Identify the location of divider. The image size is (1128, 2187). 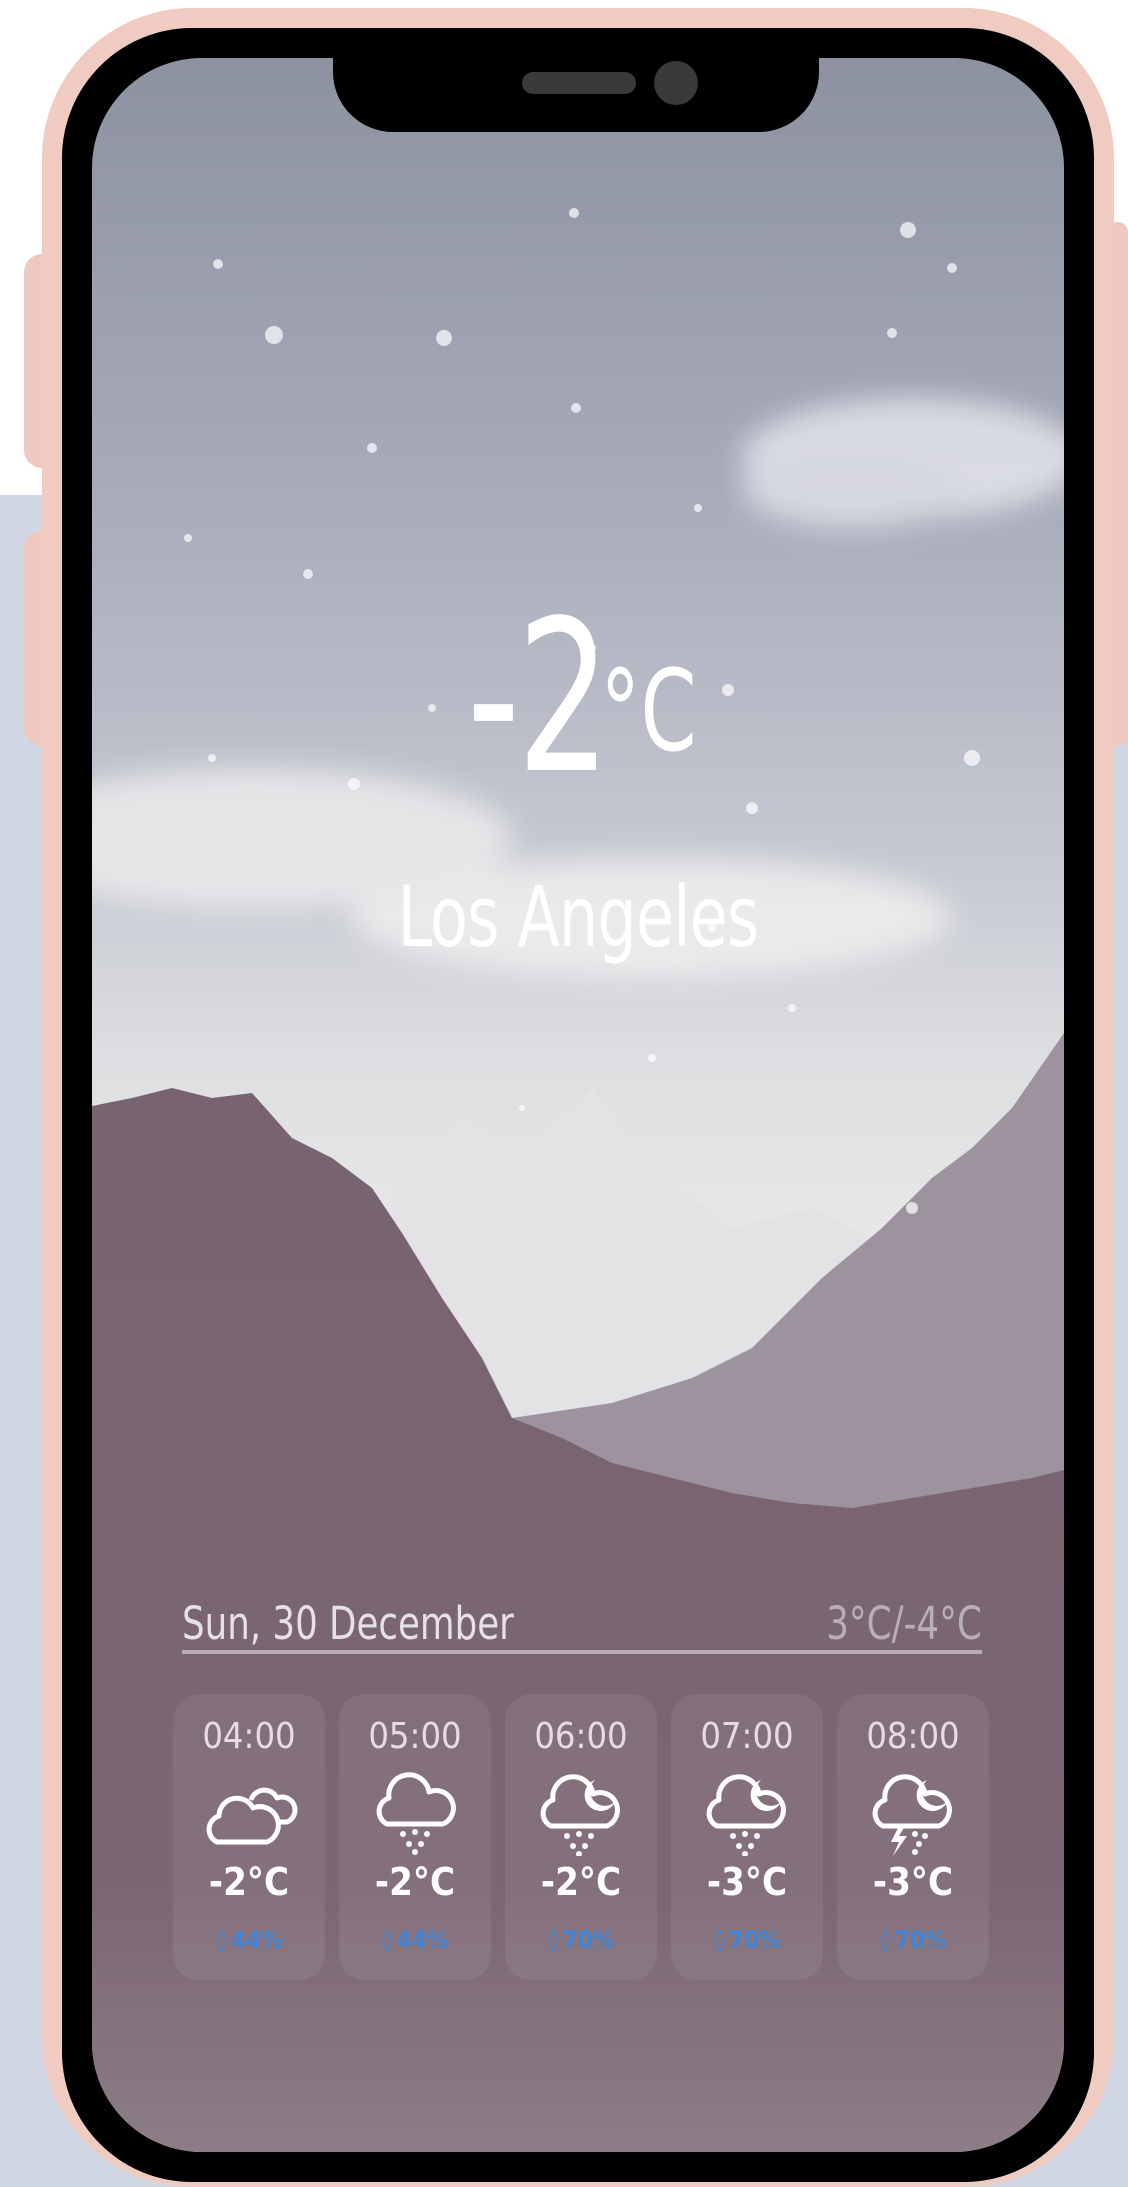
(582, 1652).